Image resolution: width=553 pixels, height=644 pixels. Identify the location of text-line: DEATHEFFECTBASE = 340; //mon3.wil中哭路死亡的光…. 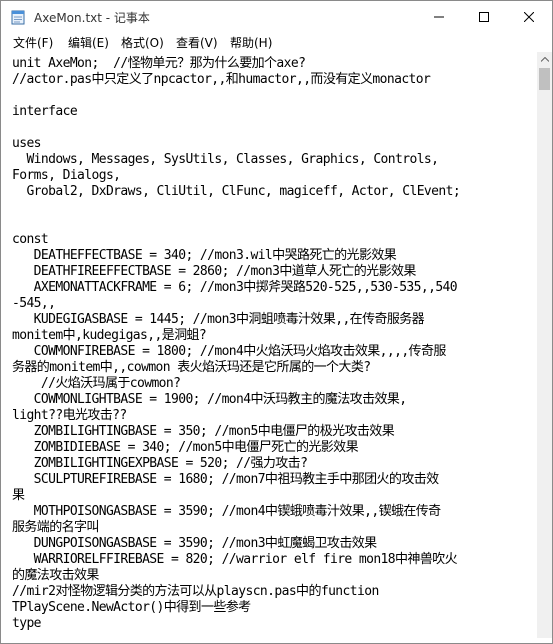
(204, 255).